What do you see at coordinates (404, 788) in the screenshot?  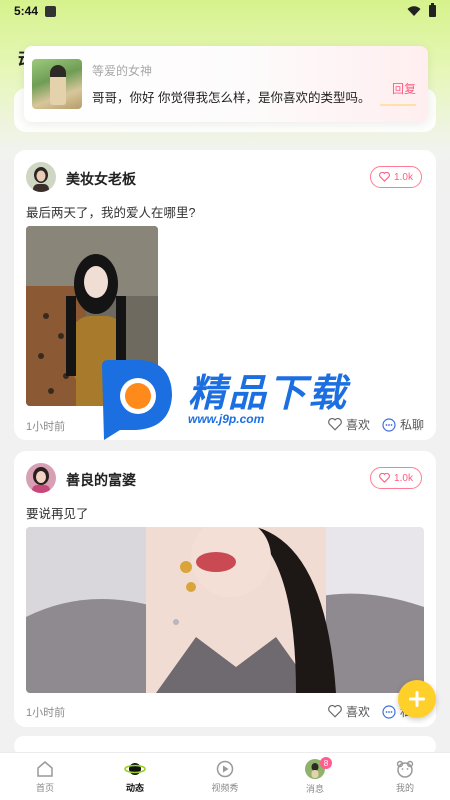 I see `tab-label: 我的` at bounding box center [404, 788].